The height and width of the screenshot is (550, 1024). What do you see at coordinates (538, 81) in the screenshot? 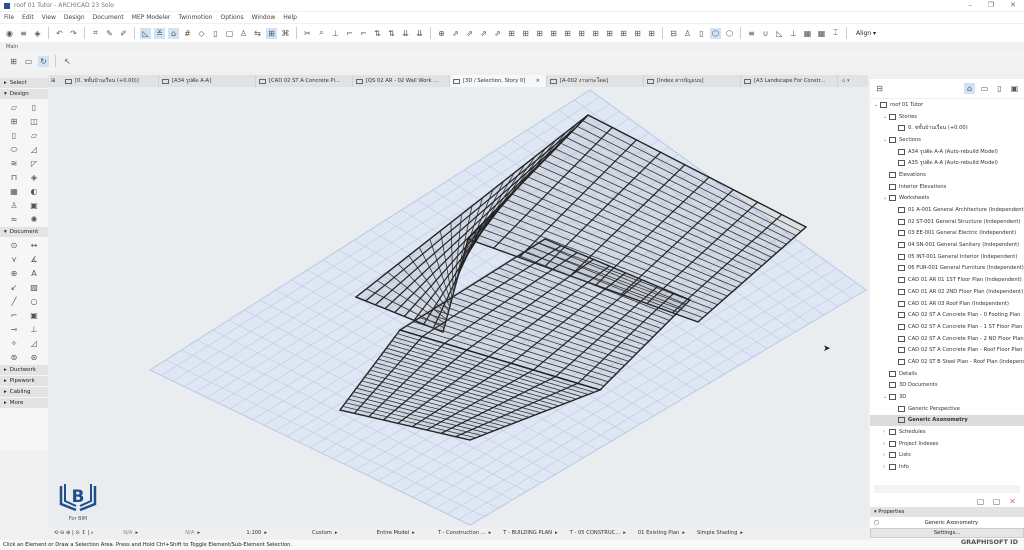
I see `tab-close-button: ×` at bounding box center [538, 81].